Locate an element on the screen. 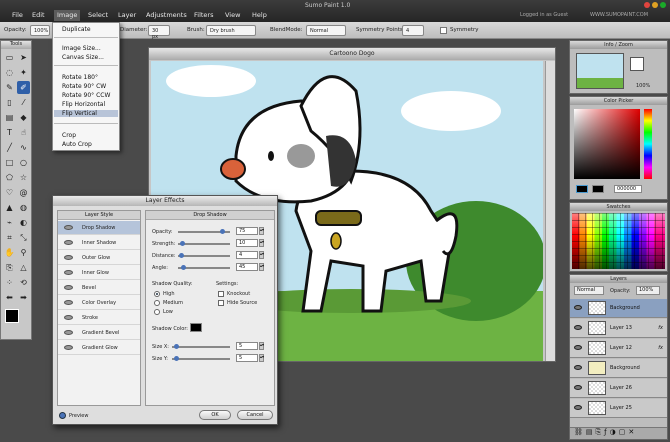 The height and width of the screenshot is (442, 670). gradient-tool-icon: ▤ is located at coordinates (9, 117).